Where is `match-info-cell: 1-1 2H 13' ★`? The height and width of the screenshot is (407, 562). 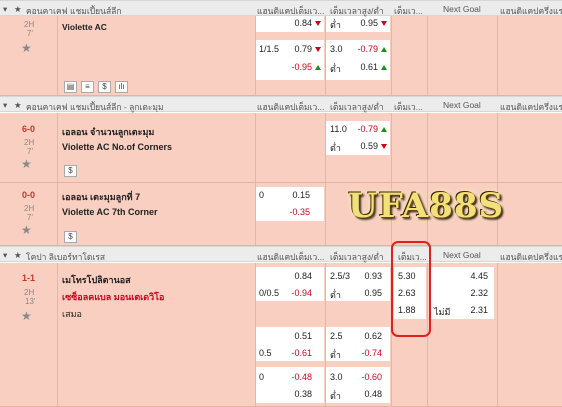
match-info-cell: 1-1 2H 13' ★ is located at coordinates (29, 334).